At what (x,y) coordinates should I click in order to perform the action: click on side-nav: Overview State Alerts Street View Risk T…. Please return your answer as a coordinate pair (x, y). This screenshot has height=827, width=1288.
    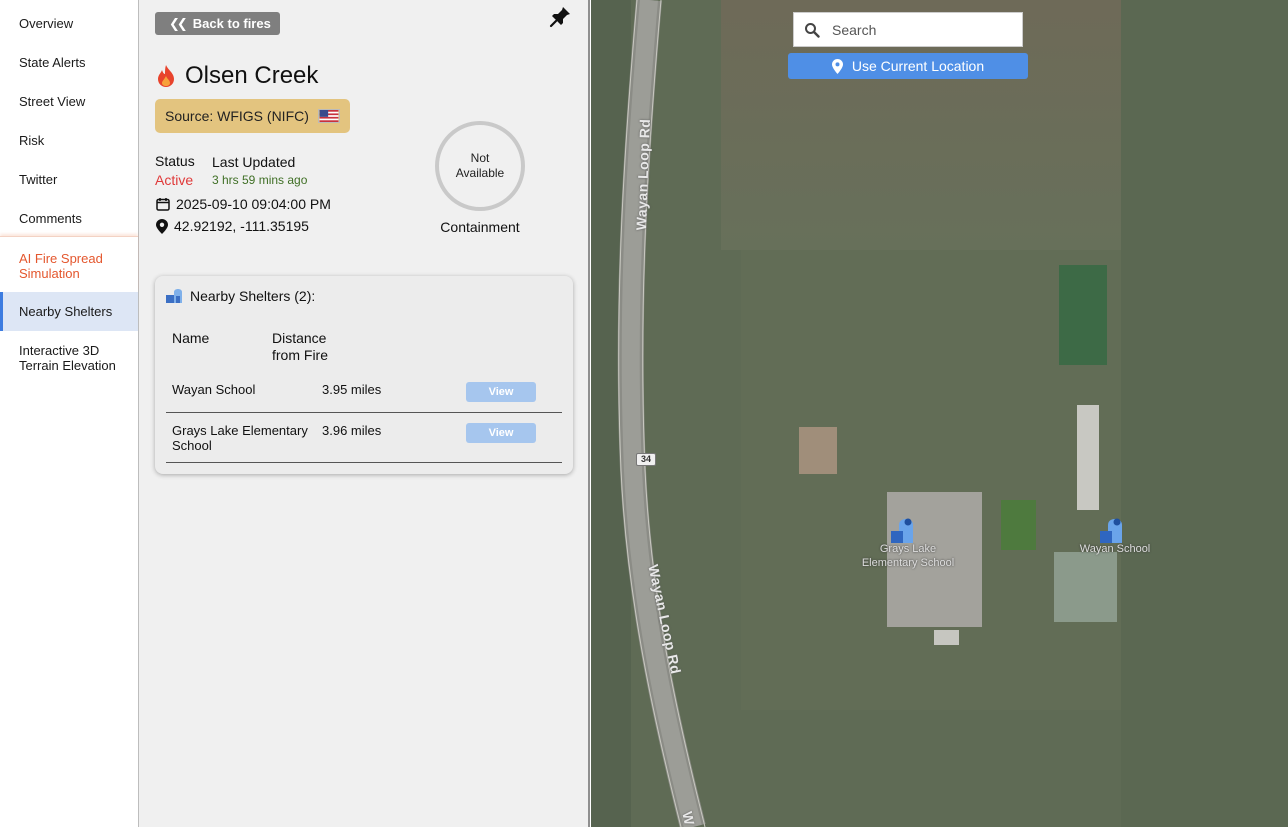
    Looking at the image, I should click on (69, 413).